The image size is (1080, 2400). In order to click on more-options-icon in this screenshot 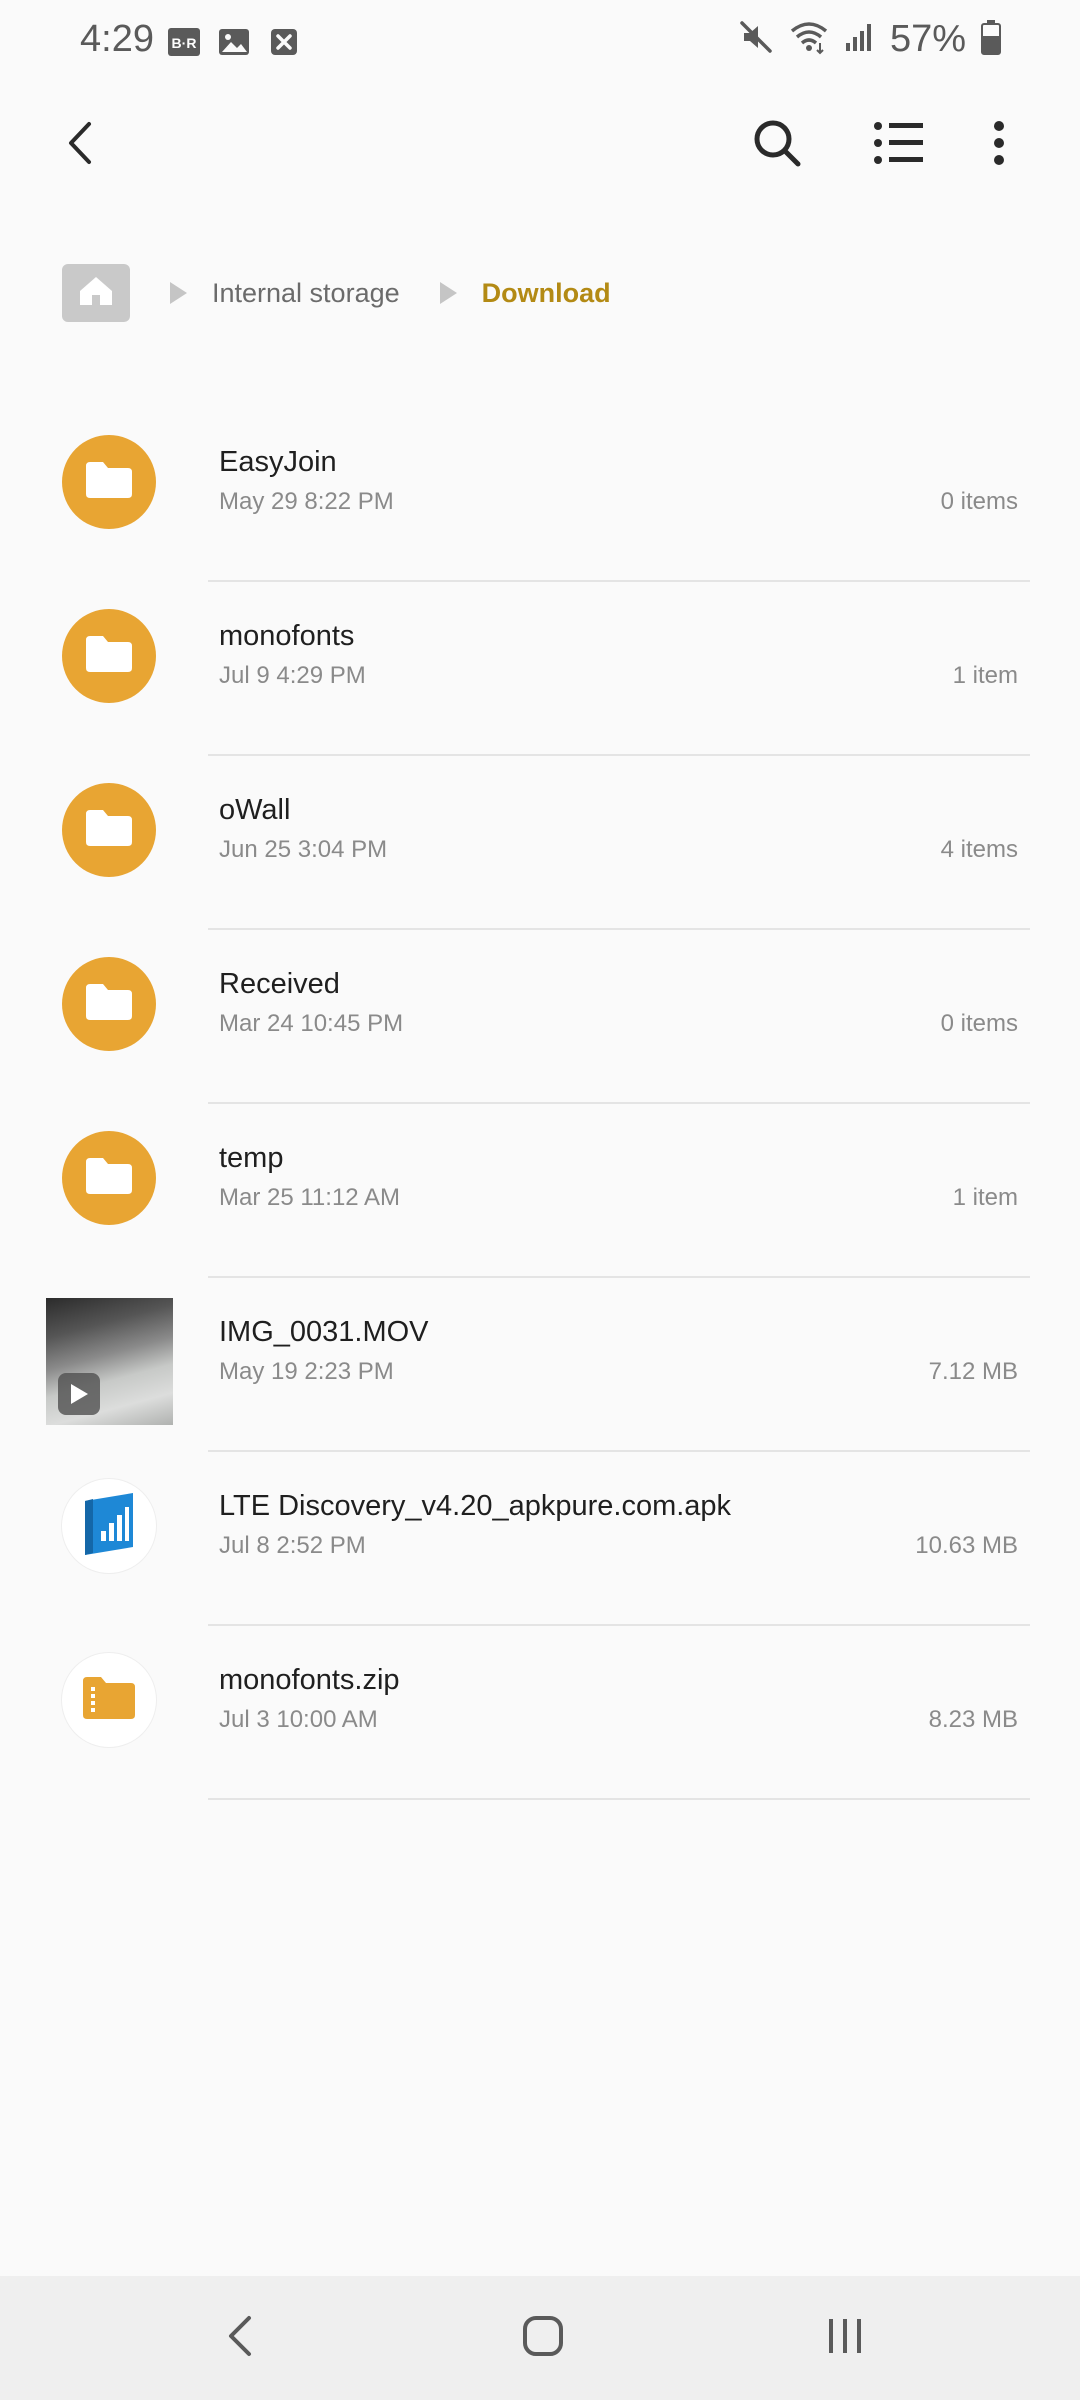, I will do `click(999, 145)`.